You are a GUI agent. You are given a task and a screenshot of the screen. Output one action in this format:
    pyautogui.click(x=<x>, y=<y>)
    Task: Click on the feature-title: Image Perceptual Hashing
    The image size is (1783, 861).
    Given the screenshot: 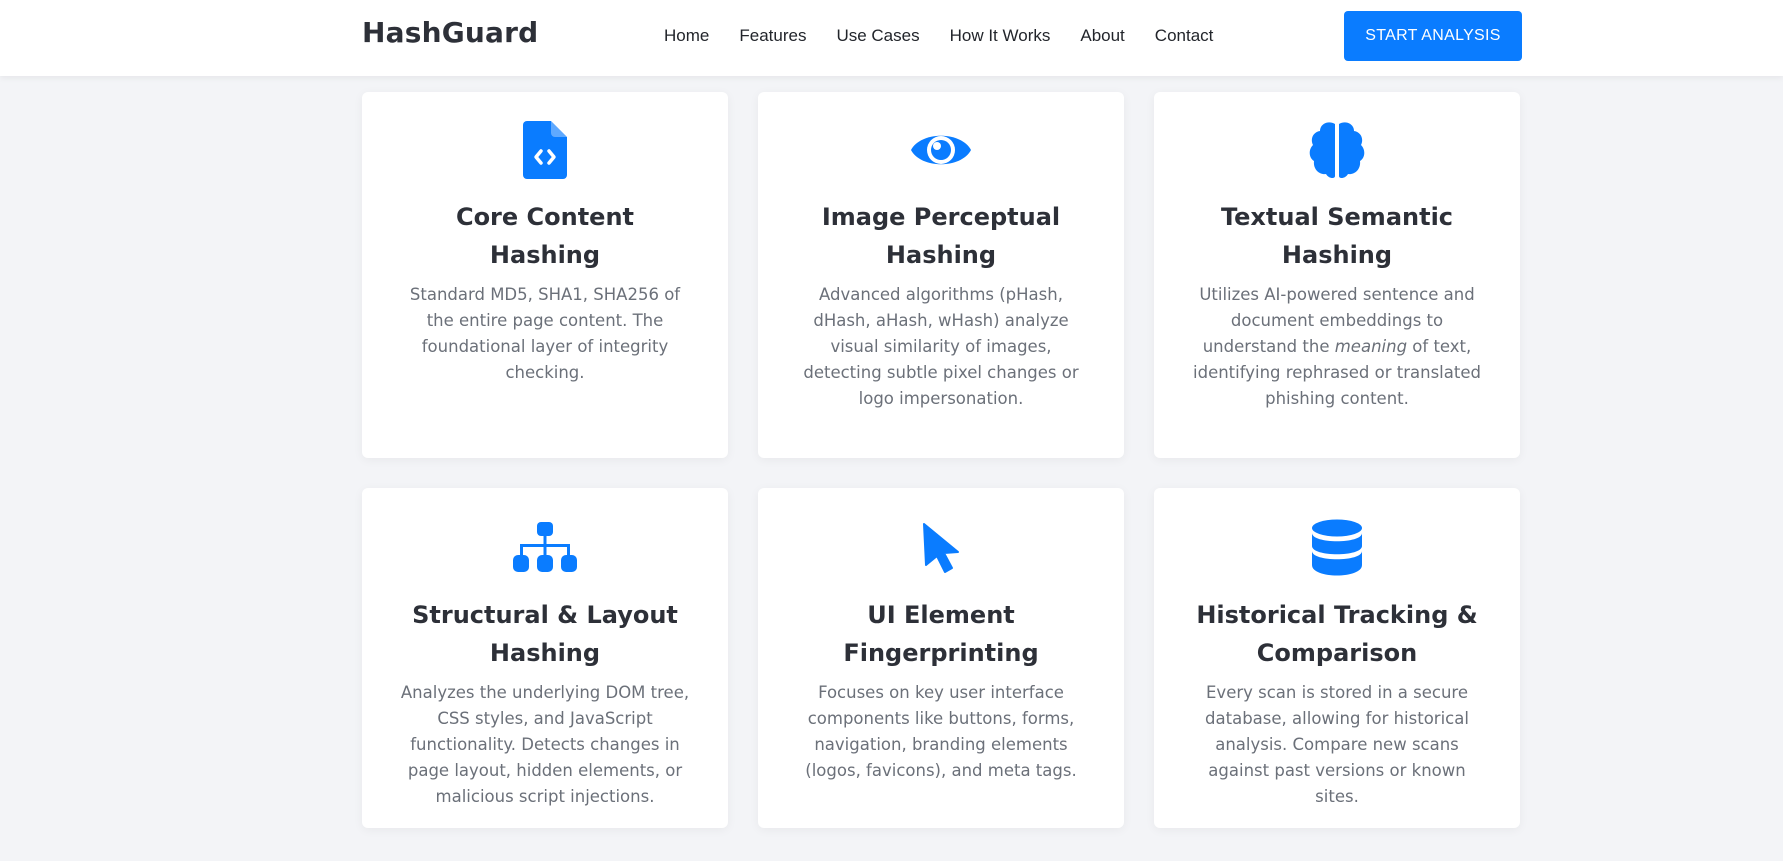 What is the action you would take?
    pyautogui.click(x=941, y=236)
    